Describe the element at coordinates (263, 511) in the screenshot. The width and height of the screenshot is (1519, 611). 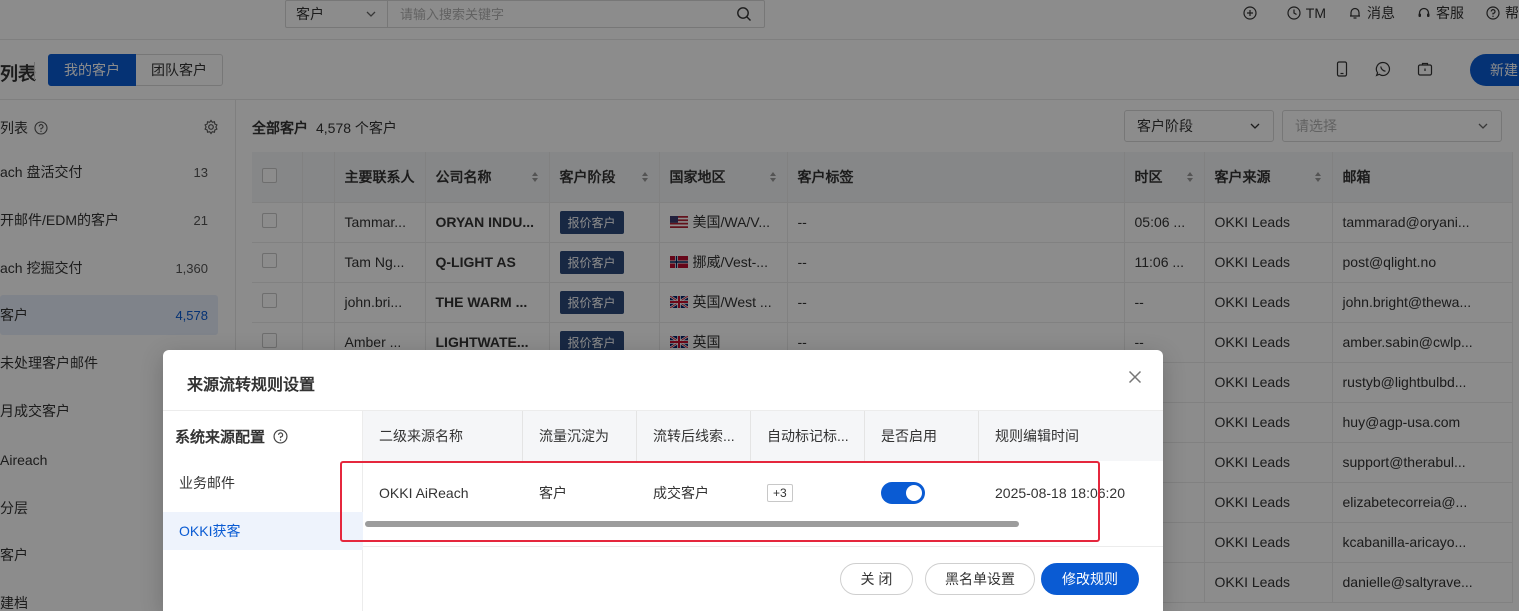
I see `modal-source-nav: 系统来源配置 业务邮件 OKKI获客` at that location.